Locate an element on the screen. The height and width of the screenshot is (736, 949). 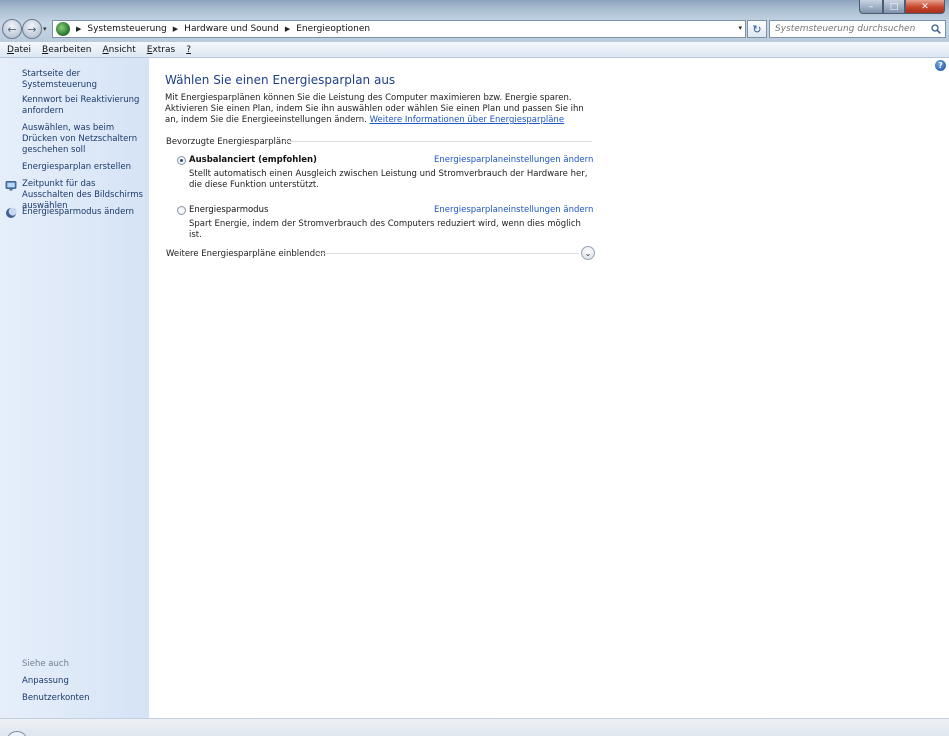
refresh-icon: ↻ is located at coordinates (757, 29).